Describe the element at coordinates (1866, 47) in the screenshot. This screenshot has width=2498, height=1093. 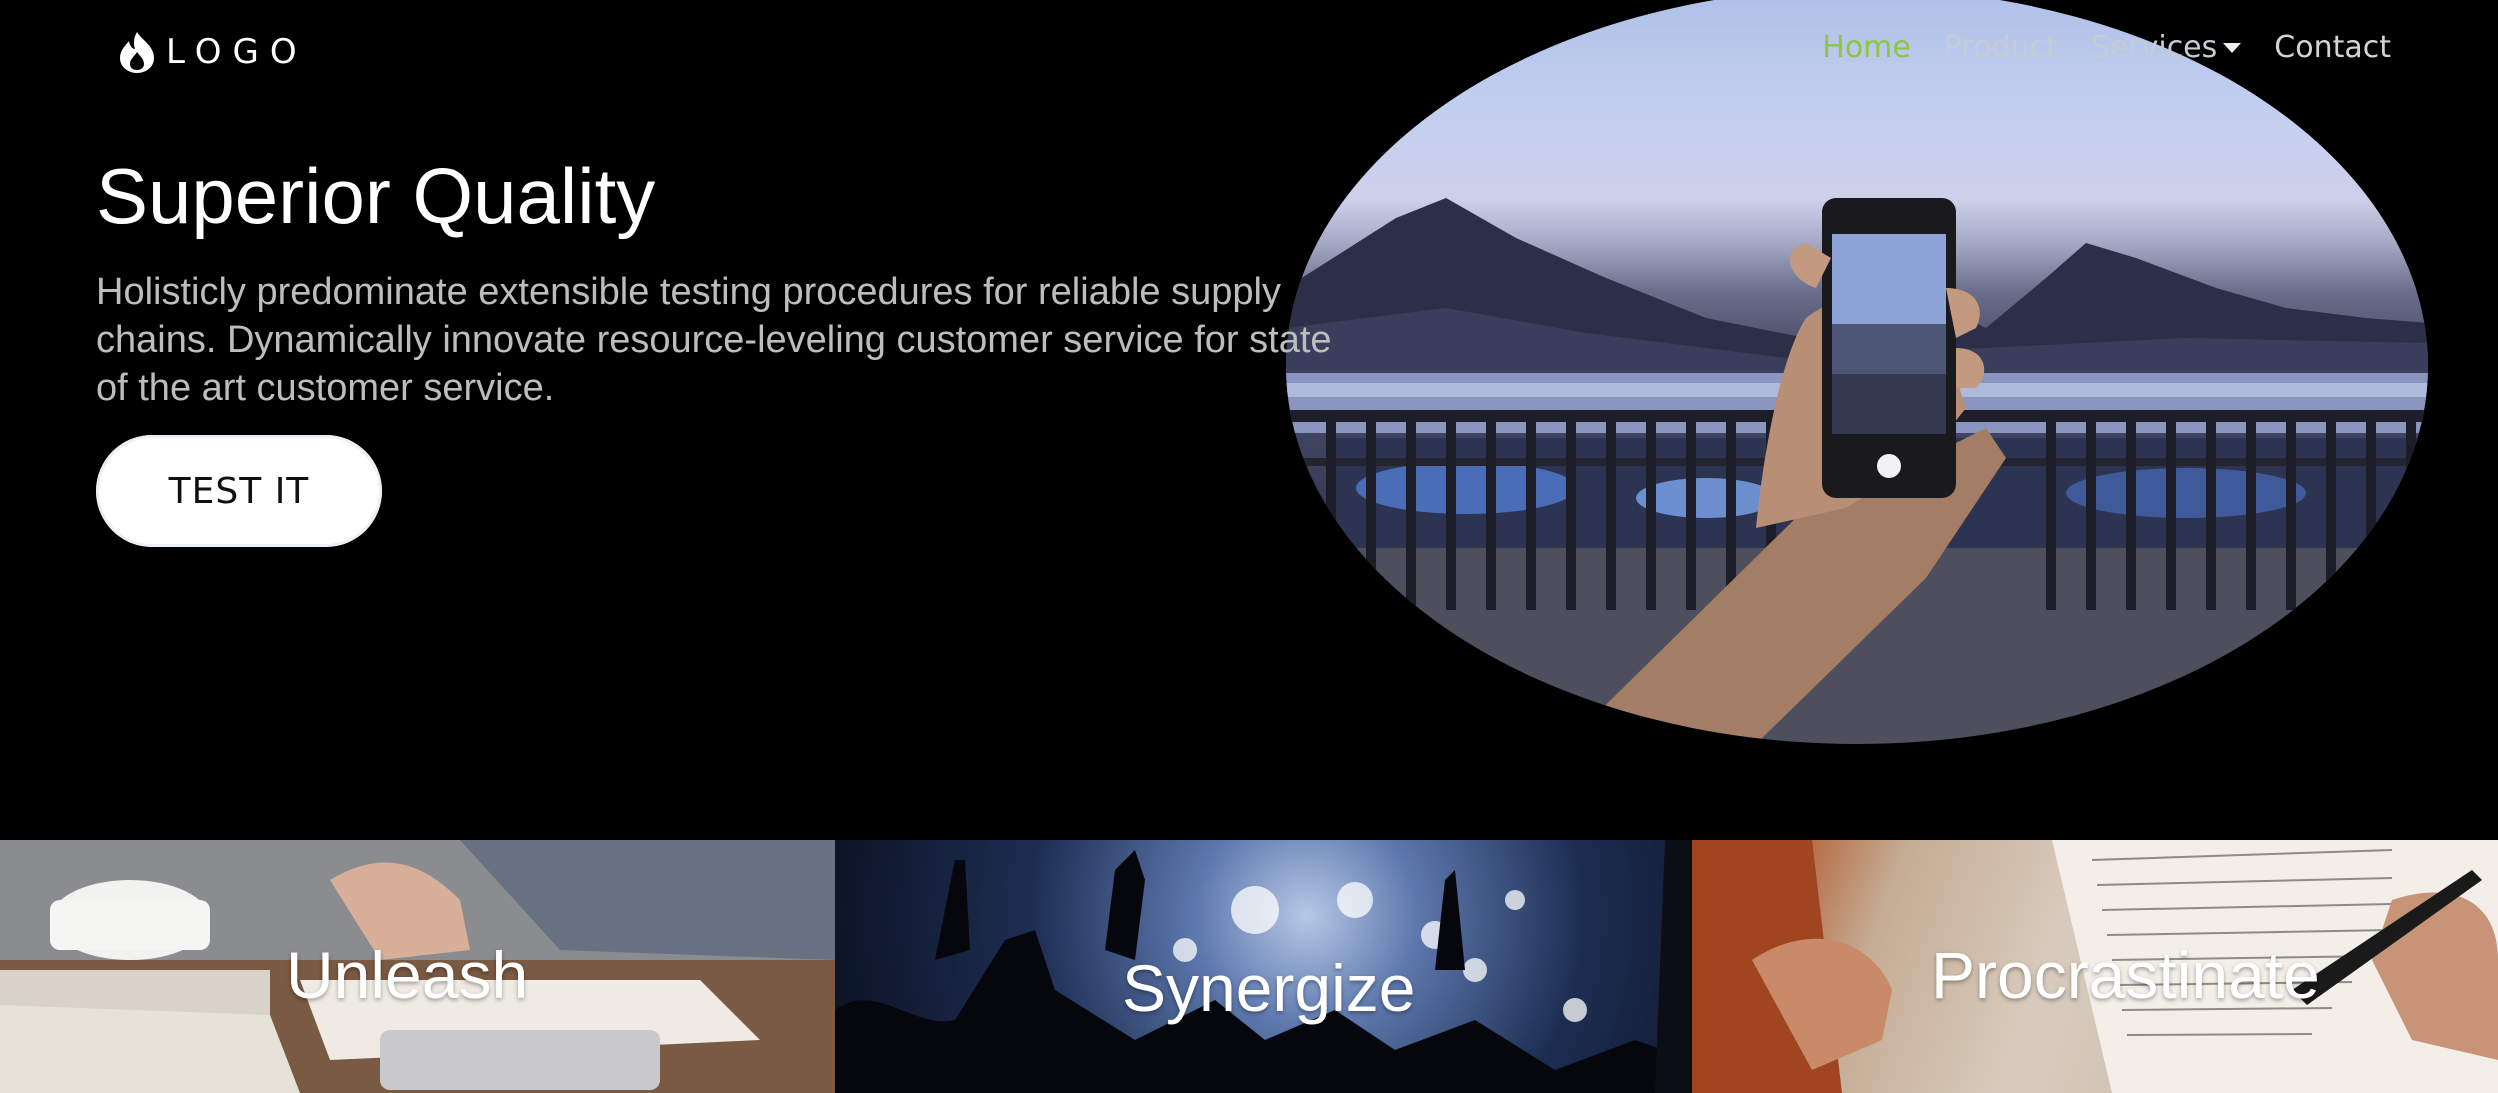
I see `nav-item-home: Home` at that location.